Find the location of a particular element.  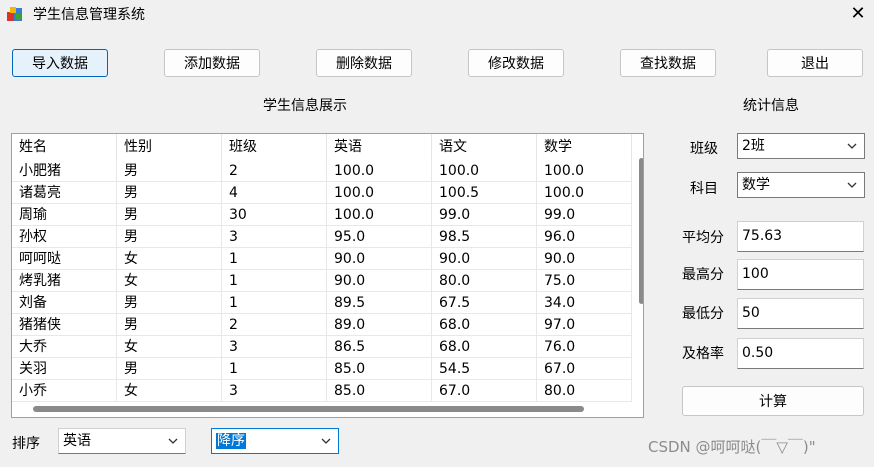

subject-select-value: 数学 is located at coordinates (756, 185).